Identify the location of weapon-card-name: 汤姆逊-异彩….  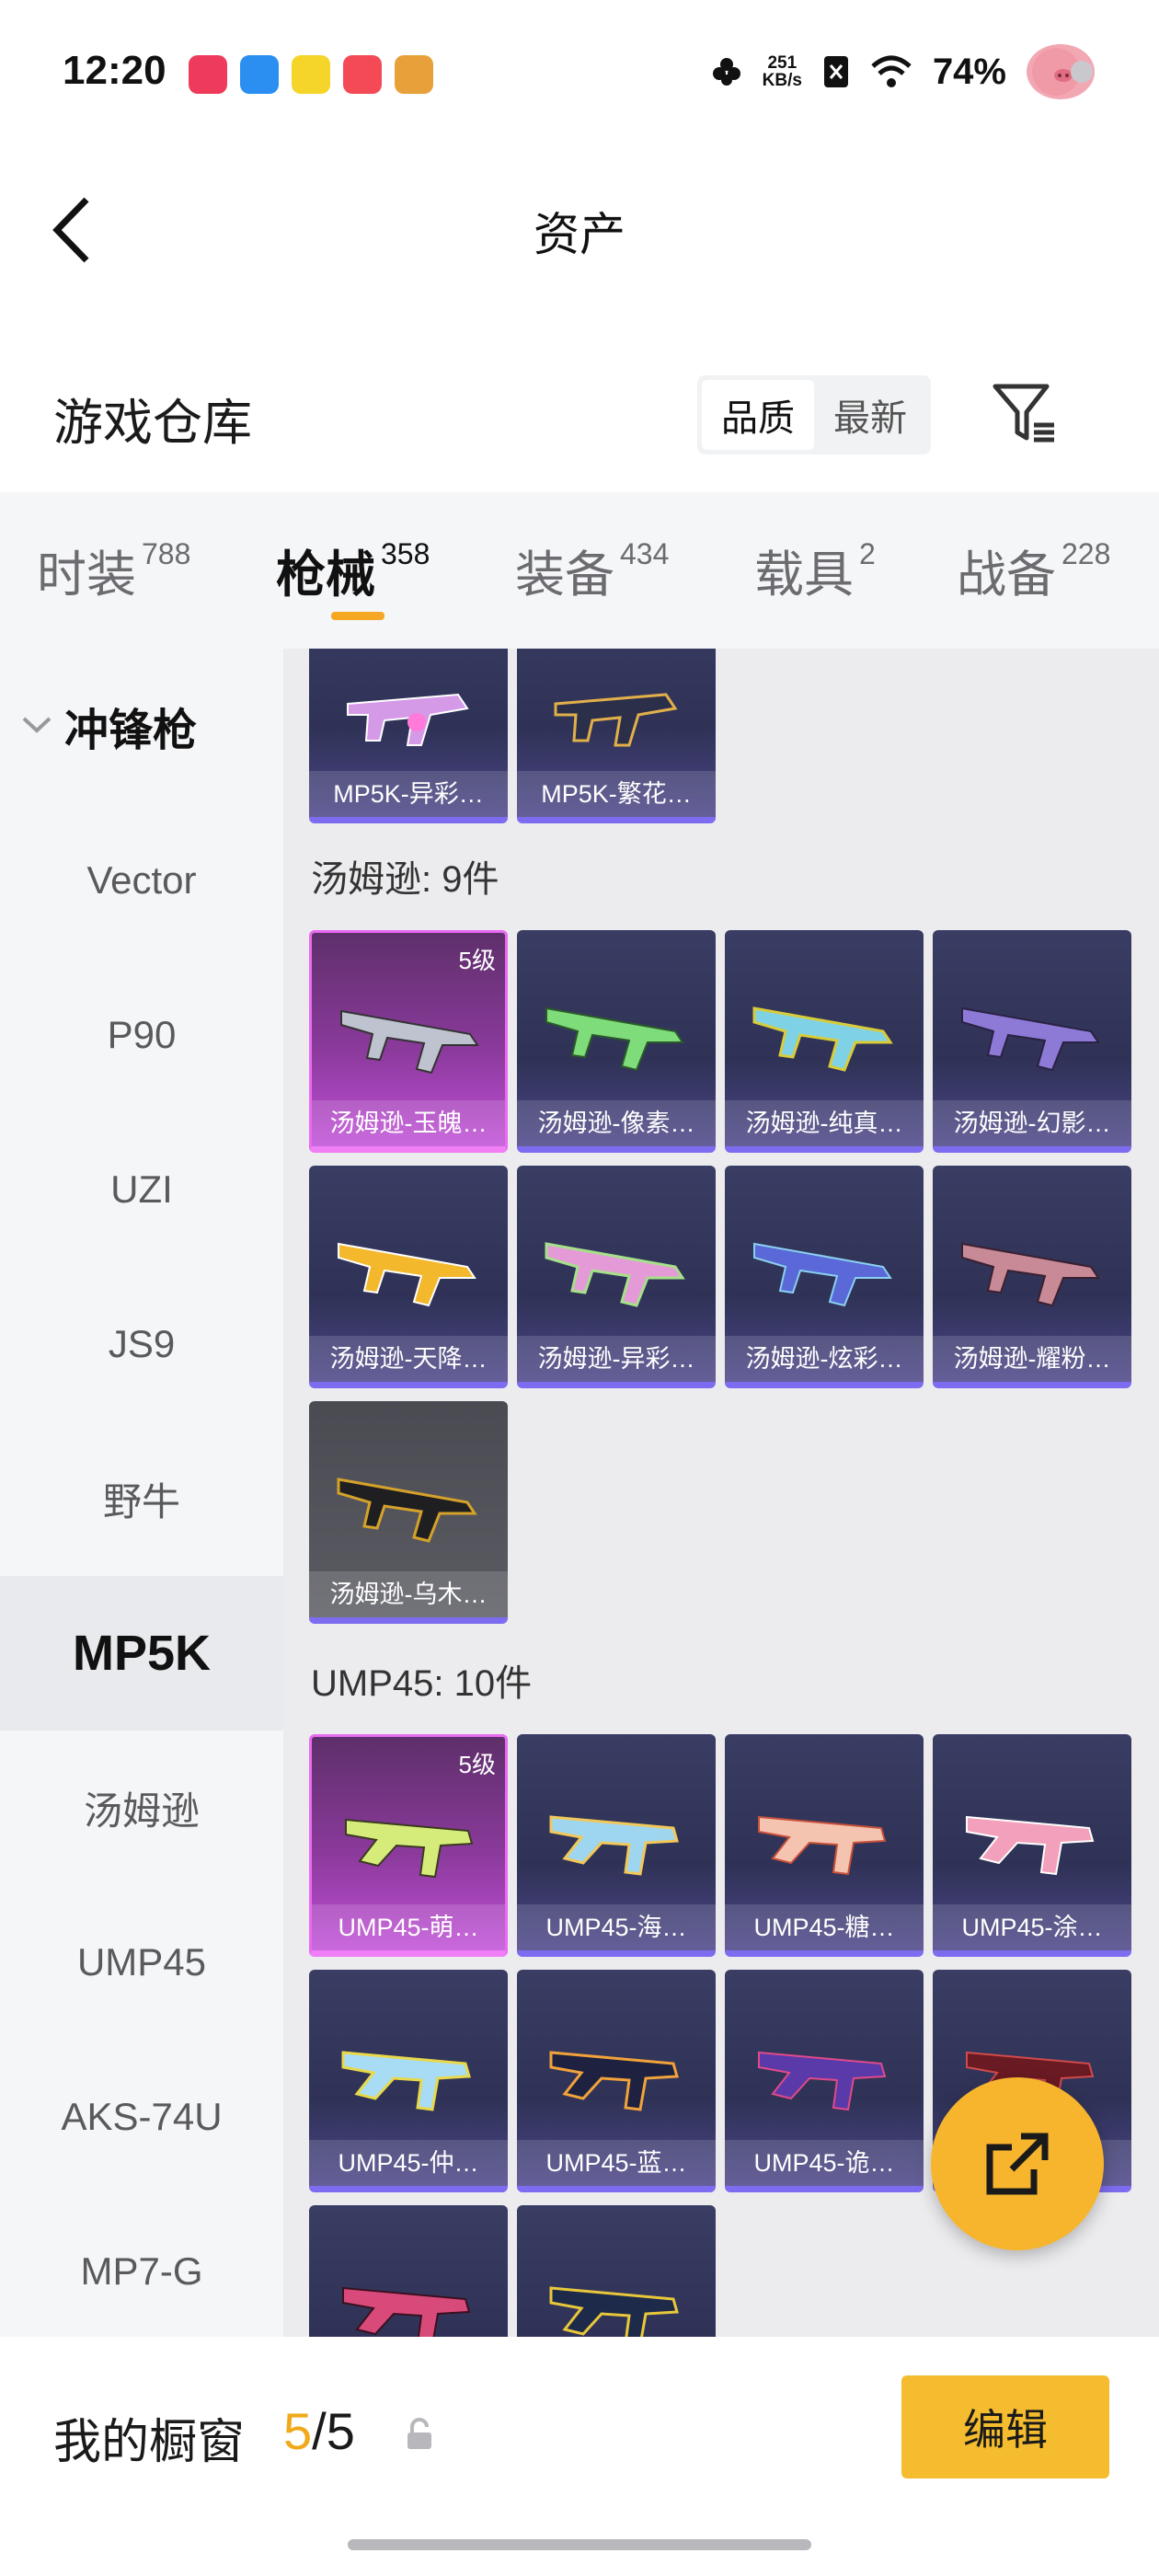
(616, 1359).